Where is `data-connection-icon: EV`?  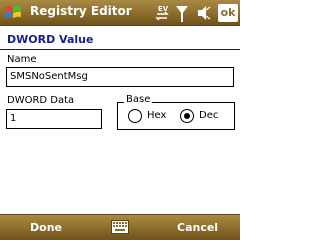 data-connection-icon: EV is located at coordinates (162, 13).